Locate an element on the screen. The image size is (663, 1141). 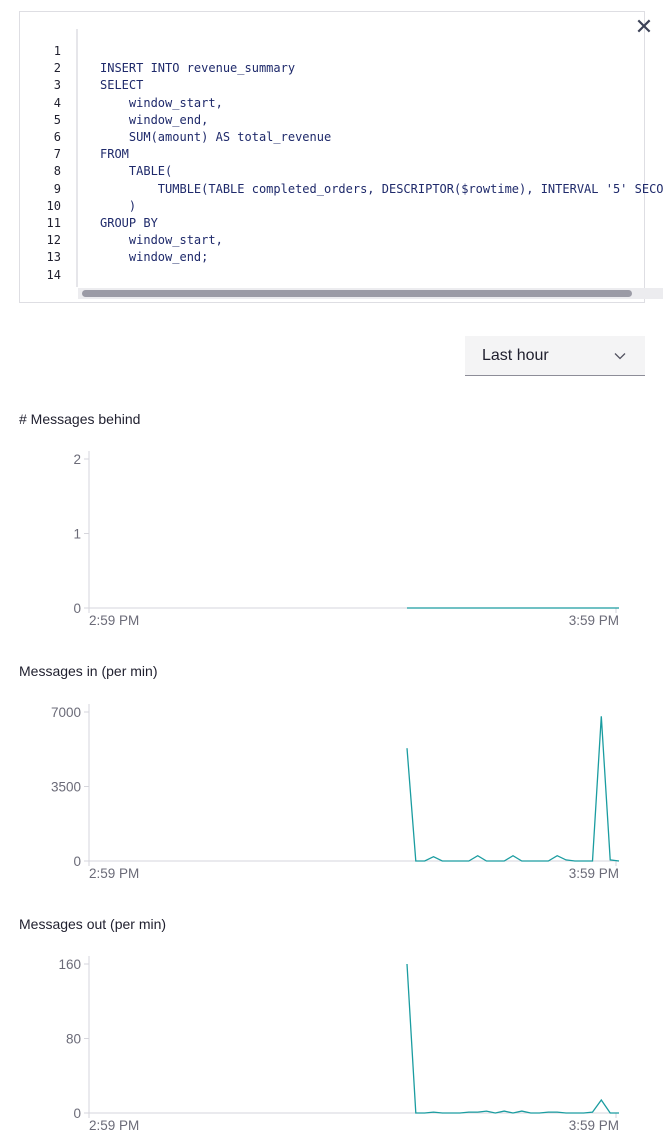
close-button: ✕ is located at coordinates (644, 28).